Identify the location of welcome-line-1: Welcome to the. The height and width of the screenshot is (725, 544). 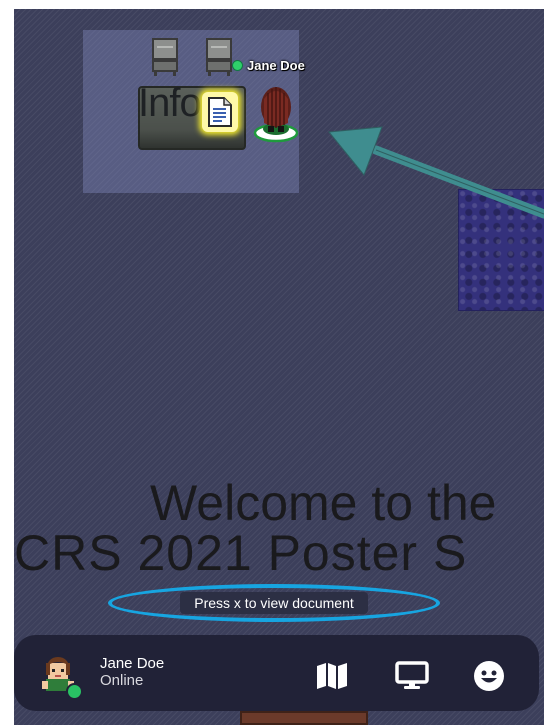
(323, 503).